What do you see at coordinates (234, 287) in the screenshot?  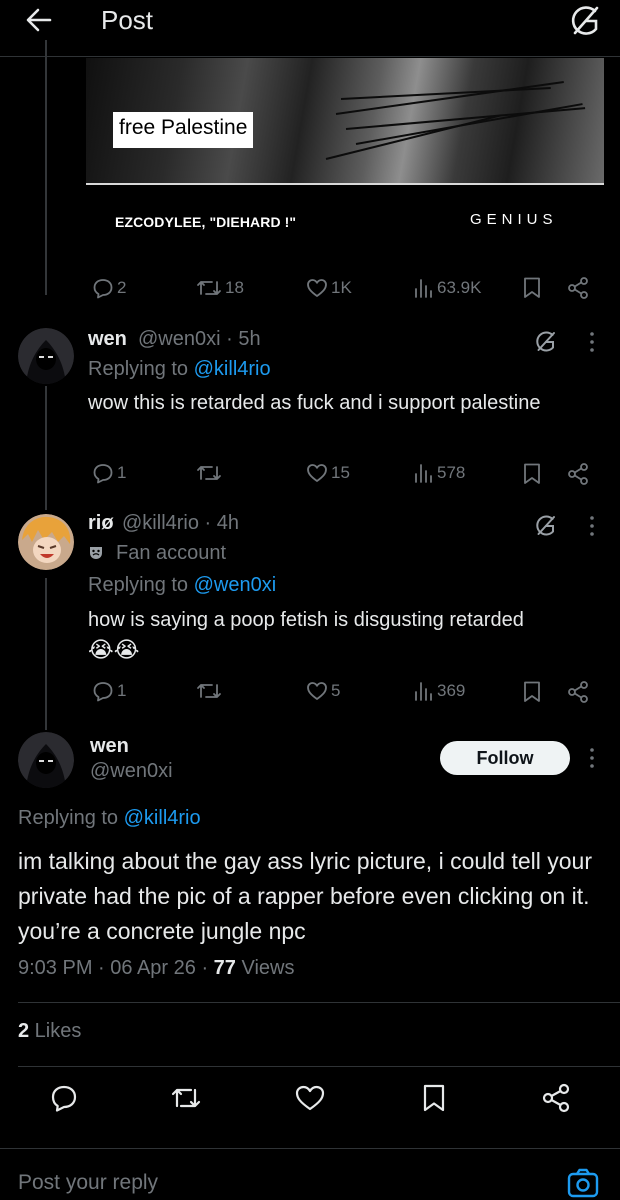 I see `repost-count: 18` at bounding box center [234, 287].